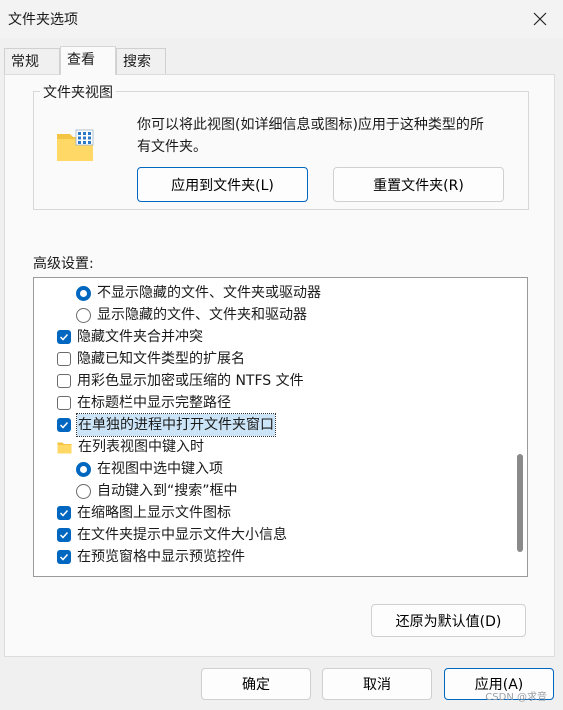  I want to click on list-item: 不显示隐藏的文件、文件夹或驱动器, so click(198, 293).